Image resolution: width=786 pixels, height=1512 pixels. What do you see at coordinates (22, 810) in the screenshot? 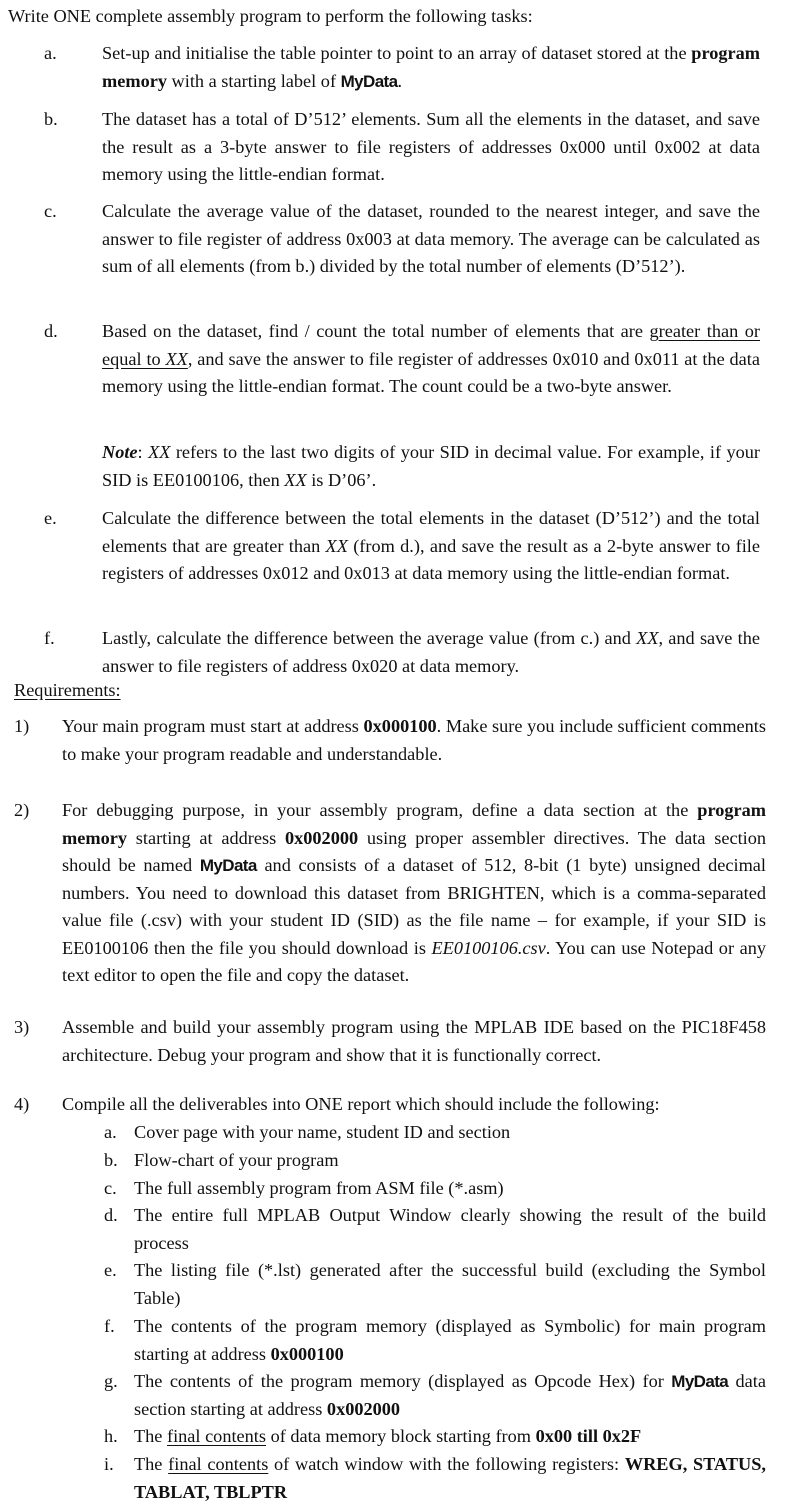
I see `requirement-2-number: 2)` at bounding box center [22, 810].